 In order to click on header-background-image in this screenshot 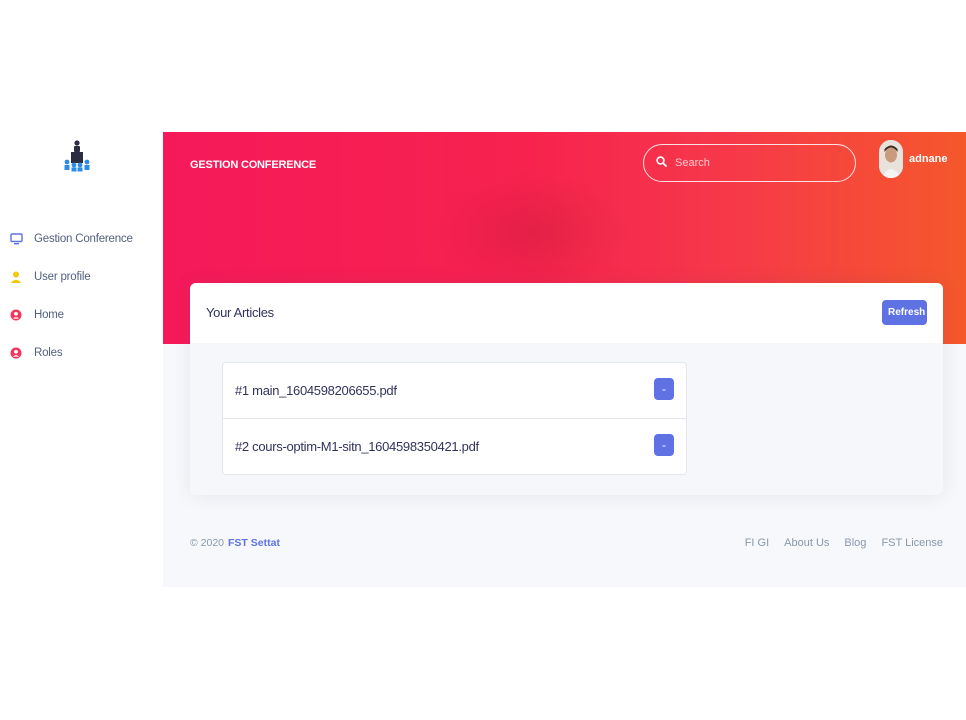, I will do `click(533, 232)`.